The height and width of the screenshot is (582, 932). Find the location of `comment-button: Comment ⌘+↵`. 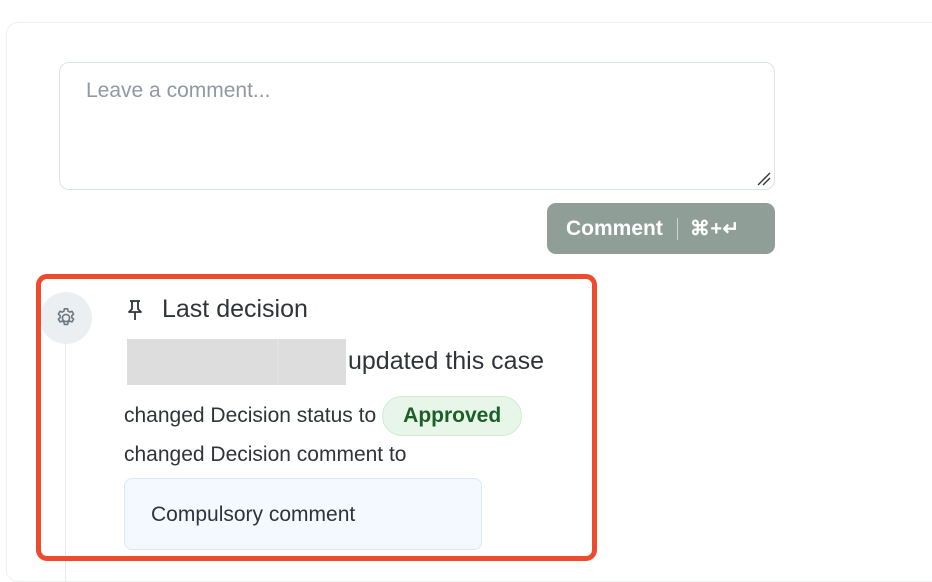

comment-button: Comment ⌘+↵ is located at coordinates (661, 228).